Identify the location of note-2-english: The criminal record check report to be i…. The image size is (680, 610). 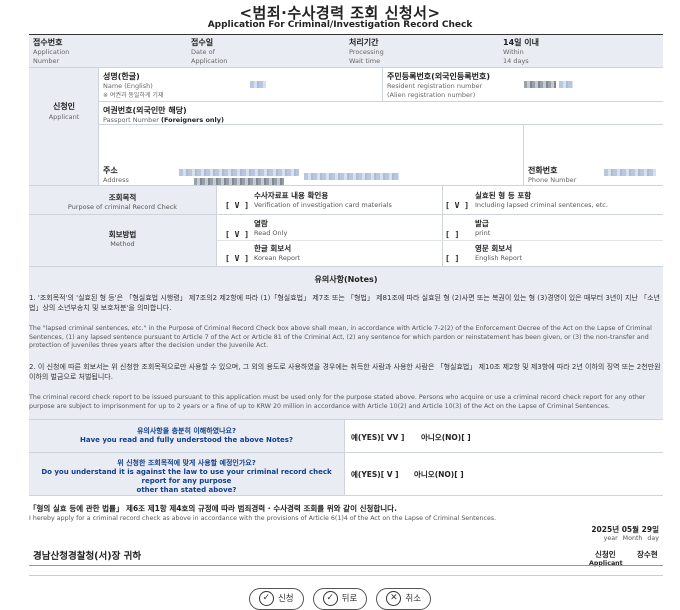
(345, 402).